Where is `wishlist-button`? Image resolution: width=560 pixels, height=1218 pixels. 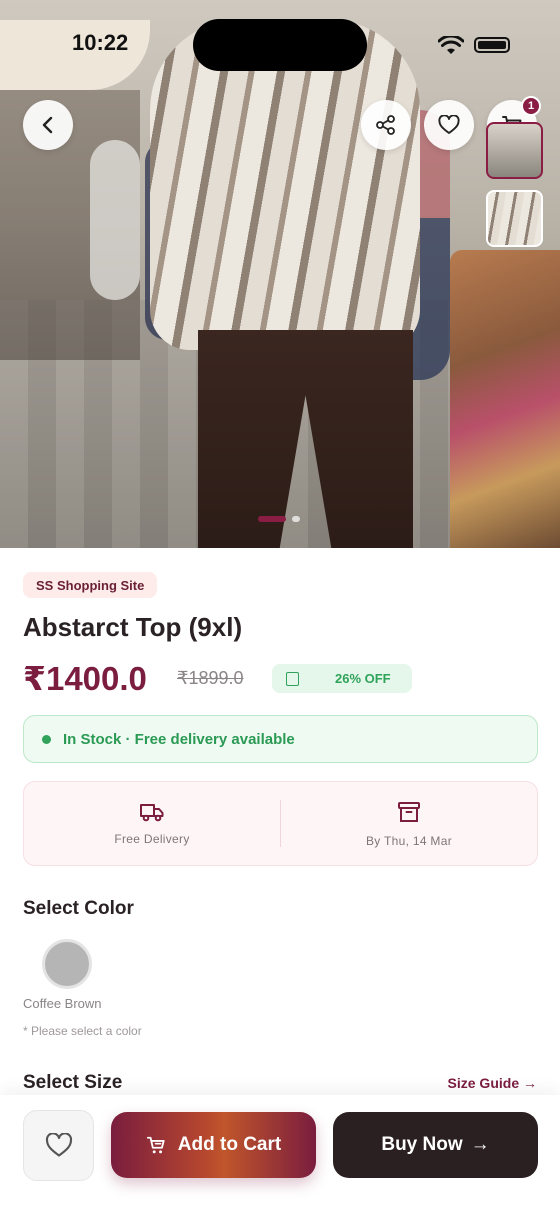
wishlist-button is located at coordinates (449, 125).